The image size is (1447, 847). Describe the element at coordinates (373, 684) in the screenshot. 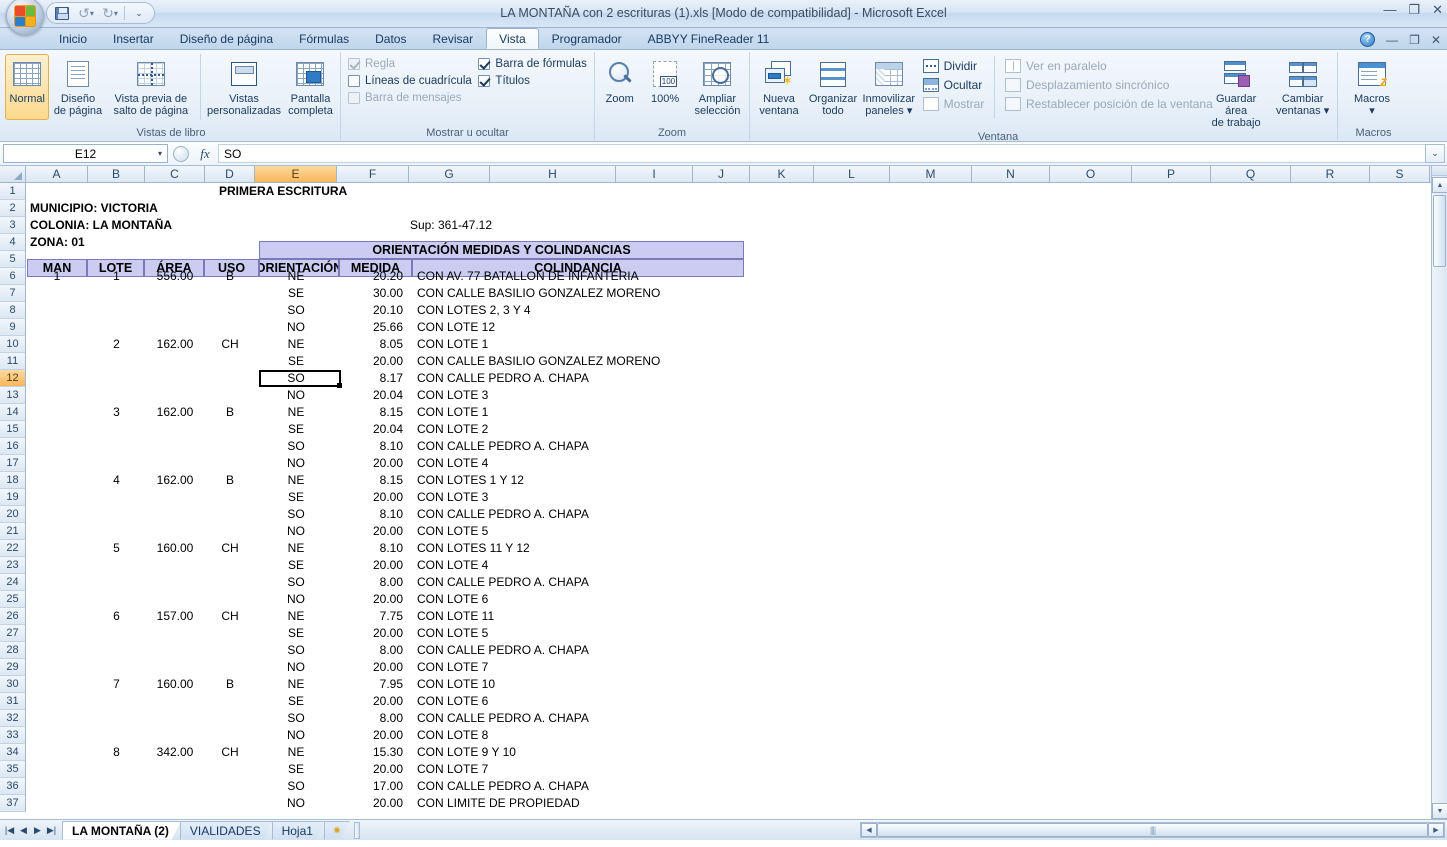

I see `cell-medida-30: 7.95` at that location.